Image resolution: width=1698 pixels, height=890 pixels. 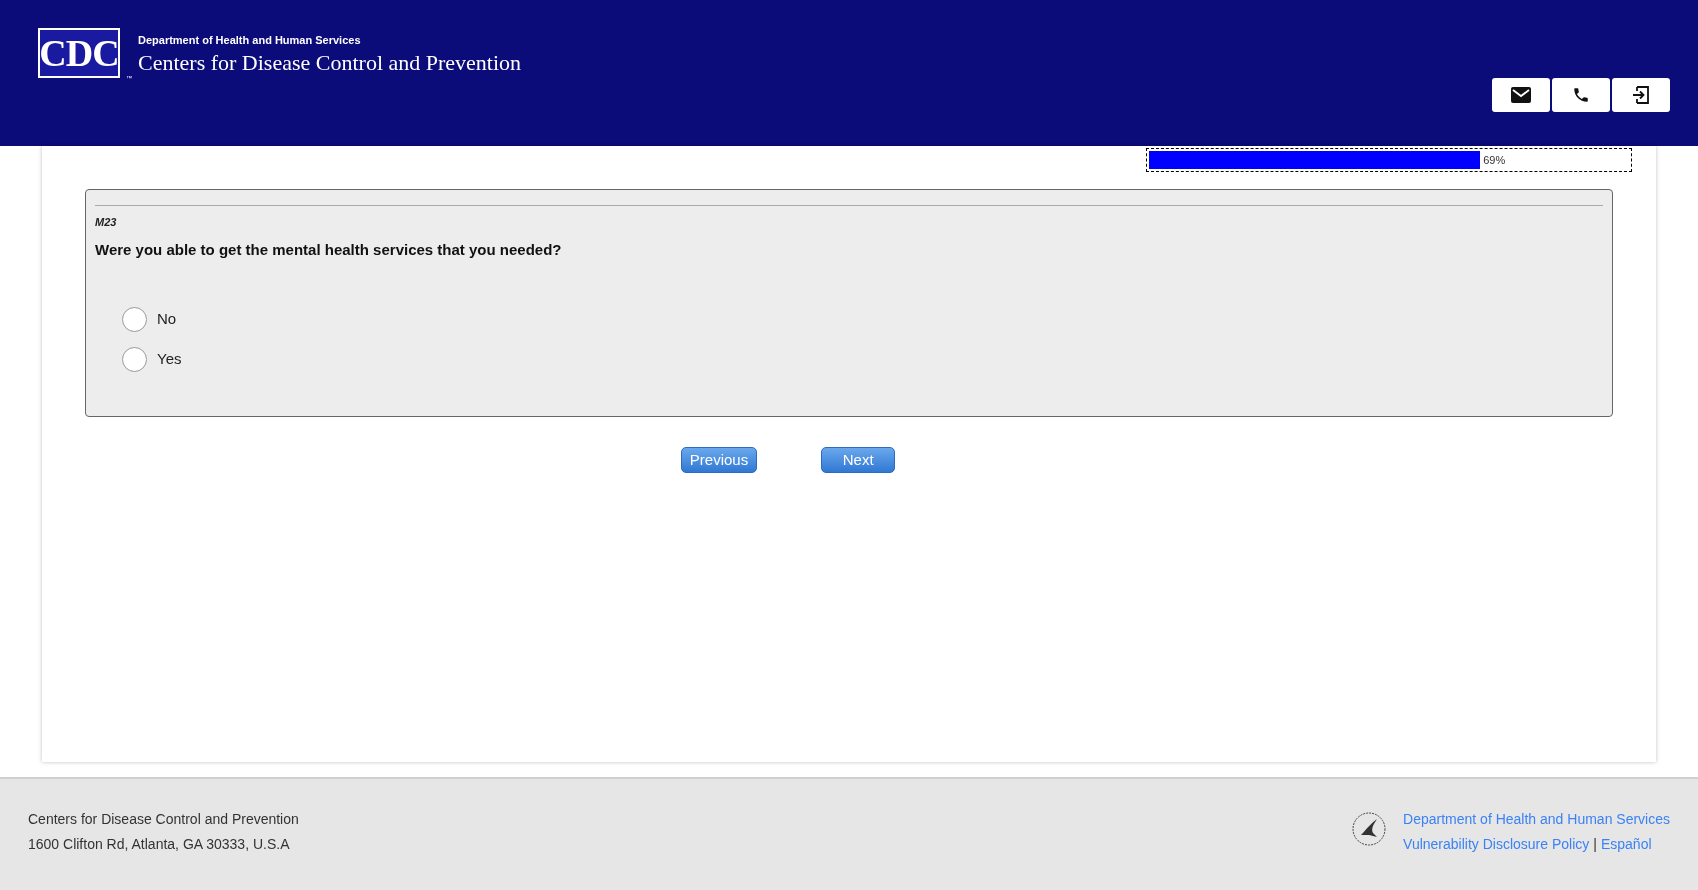 What do you see at coordinates (149, 319) in the screenshot?
I see `radio-option: No` at bounding box center [149, 319].